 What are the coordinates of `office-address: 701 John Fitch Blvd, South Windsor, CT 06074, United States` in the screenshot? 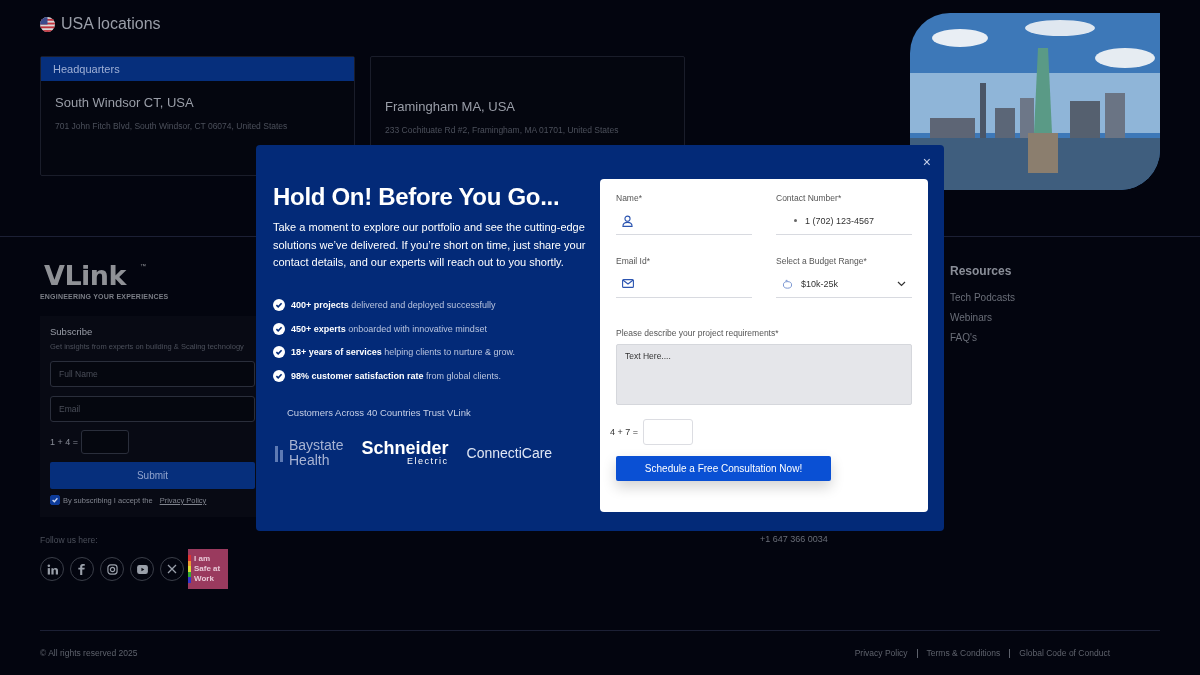 It's located at (172, 126).